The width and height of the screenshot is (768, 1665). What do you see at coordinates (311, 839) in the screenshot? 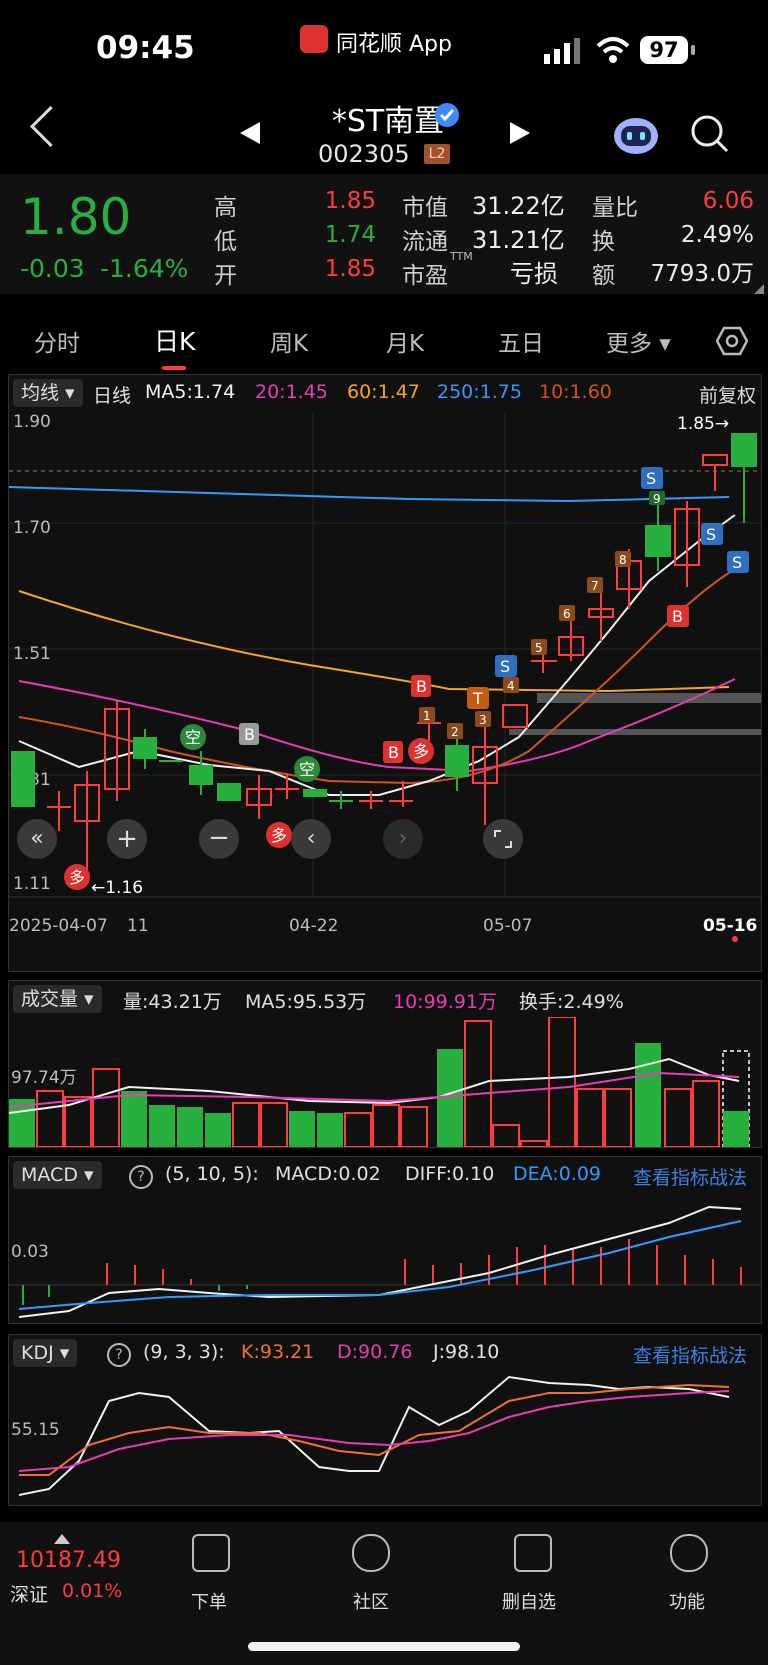
I see `scroll-left-button: ‹` at bounding box center [311, 839].